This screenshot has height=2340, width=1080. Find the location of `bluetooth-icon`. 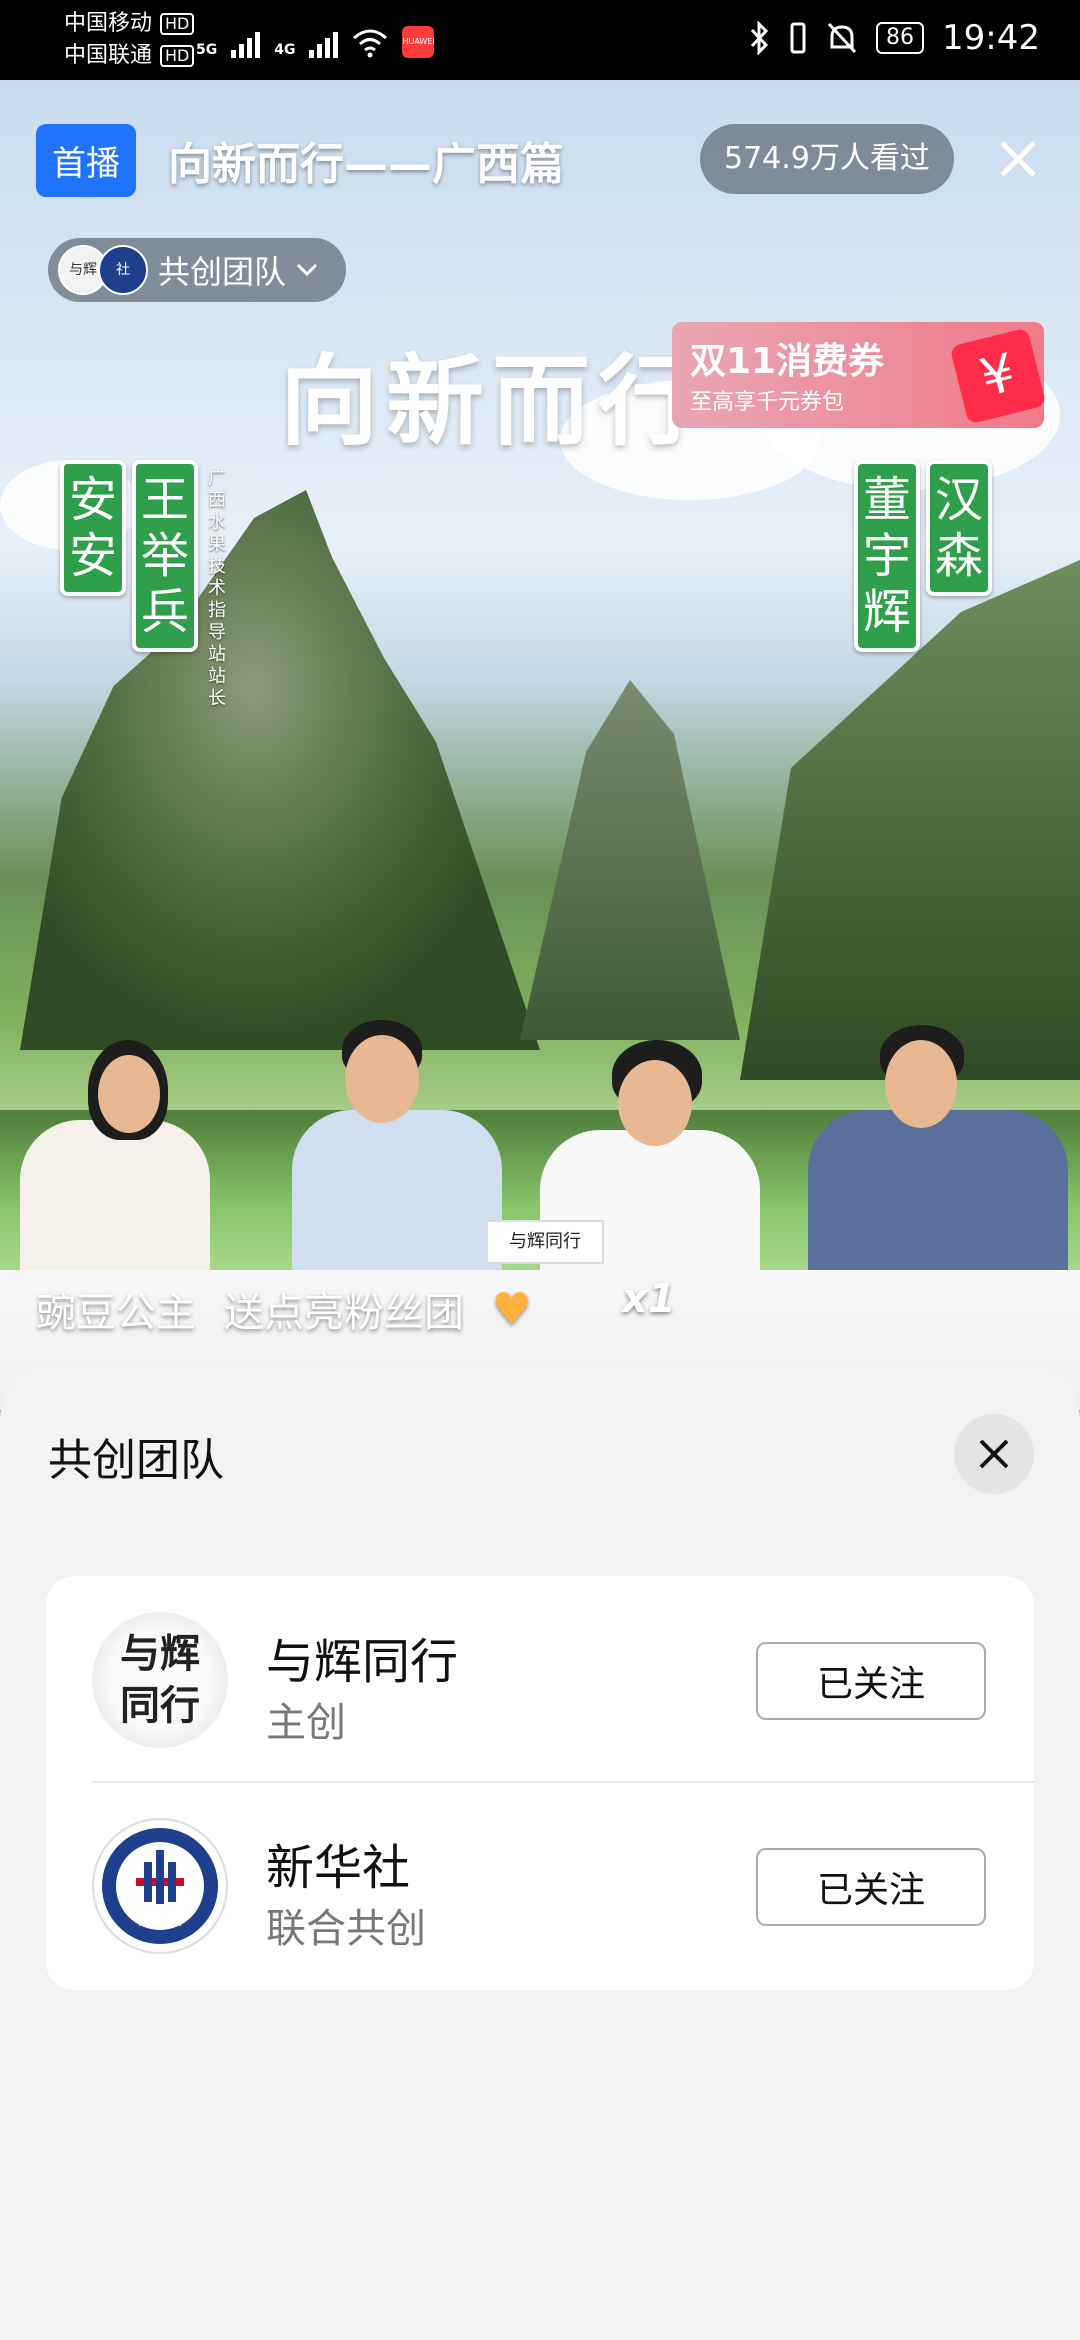

bluetooth-icon is located at coordinates (759, 38).